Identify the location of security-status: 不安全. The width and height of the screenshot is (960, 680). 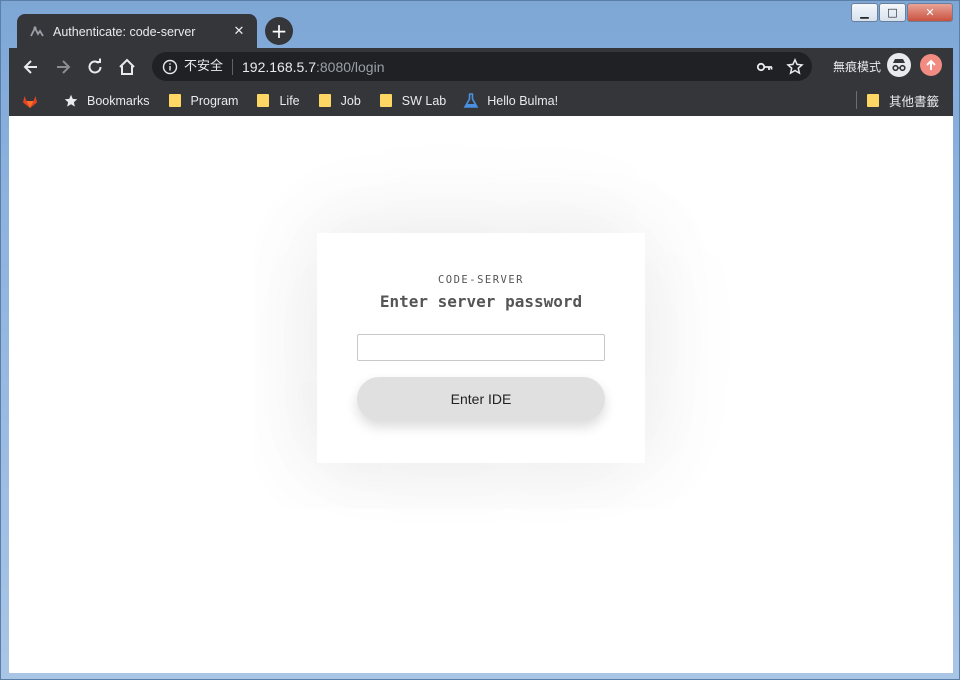
(209, 66).